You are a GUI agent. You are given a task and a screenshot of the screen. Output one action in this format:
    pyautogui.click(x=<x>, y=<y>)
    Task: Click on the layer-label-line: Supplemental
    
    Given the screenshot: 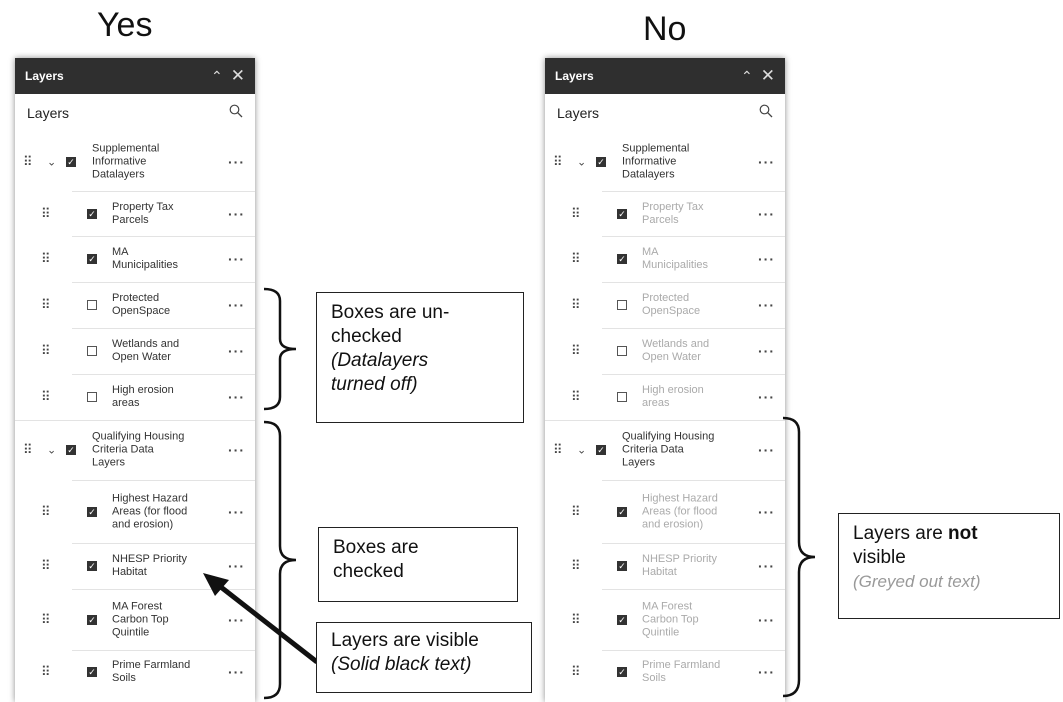 What is the action you would take?
    pyautogui.click(x=656, y=148)
    